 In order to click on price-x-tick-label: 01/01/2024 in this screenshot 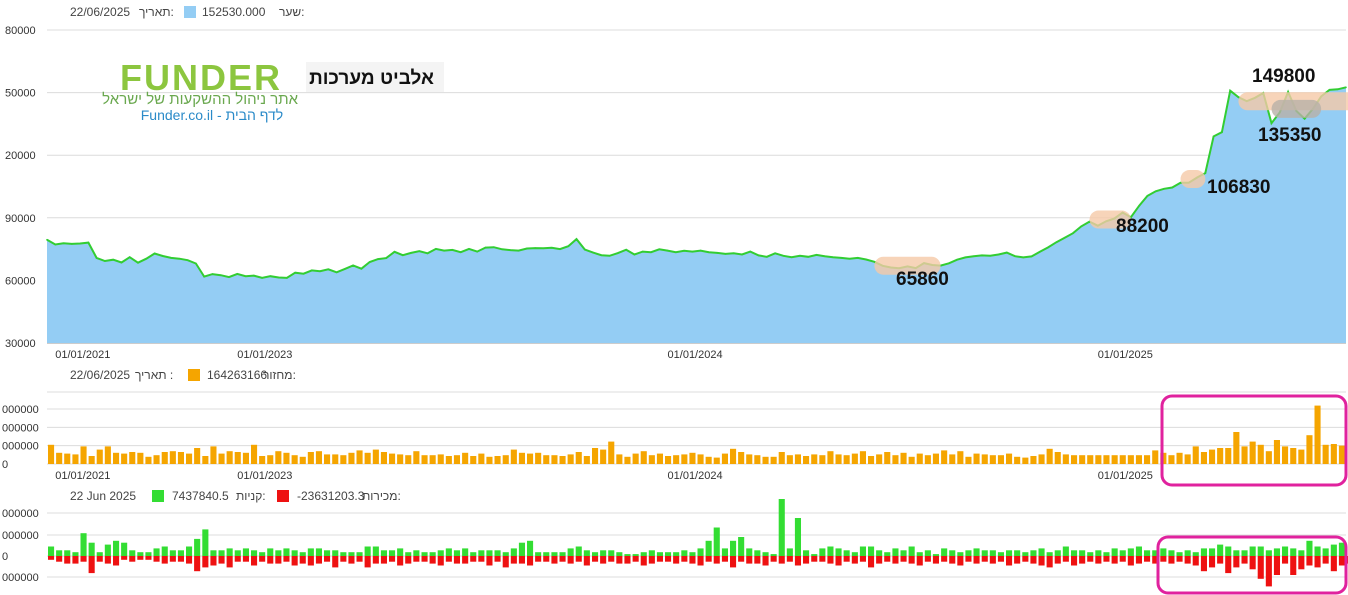, I will do `click(695, 355)`.